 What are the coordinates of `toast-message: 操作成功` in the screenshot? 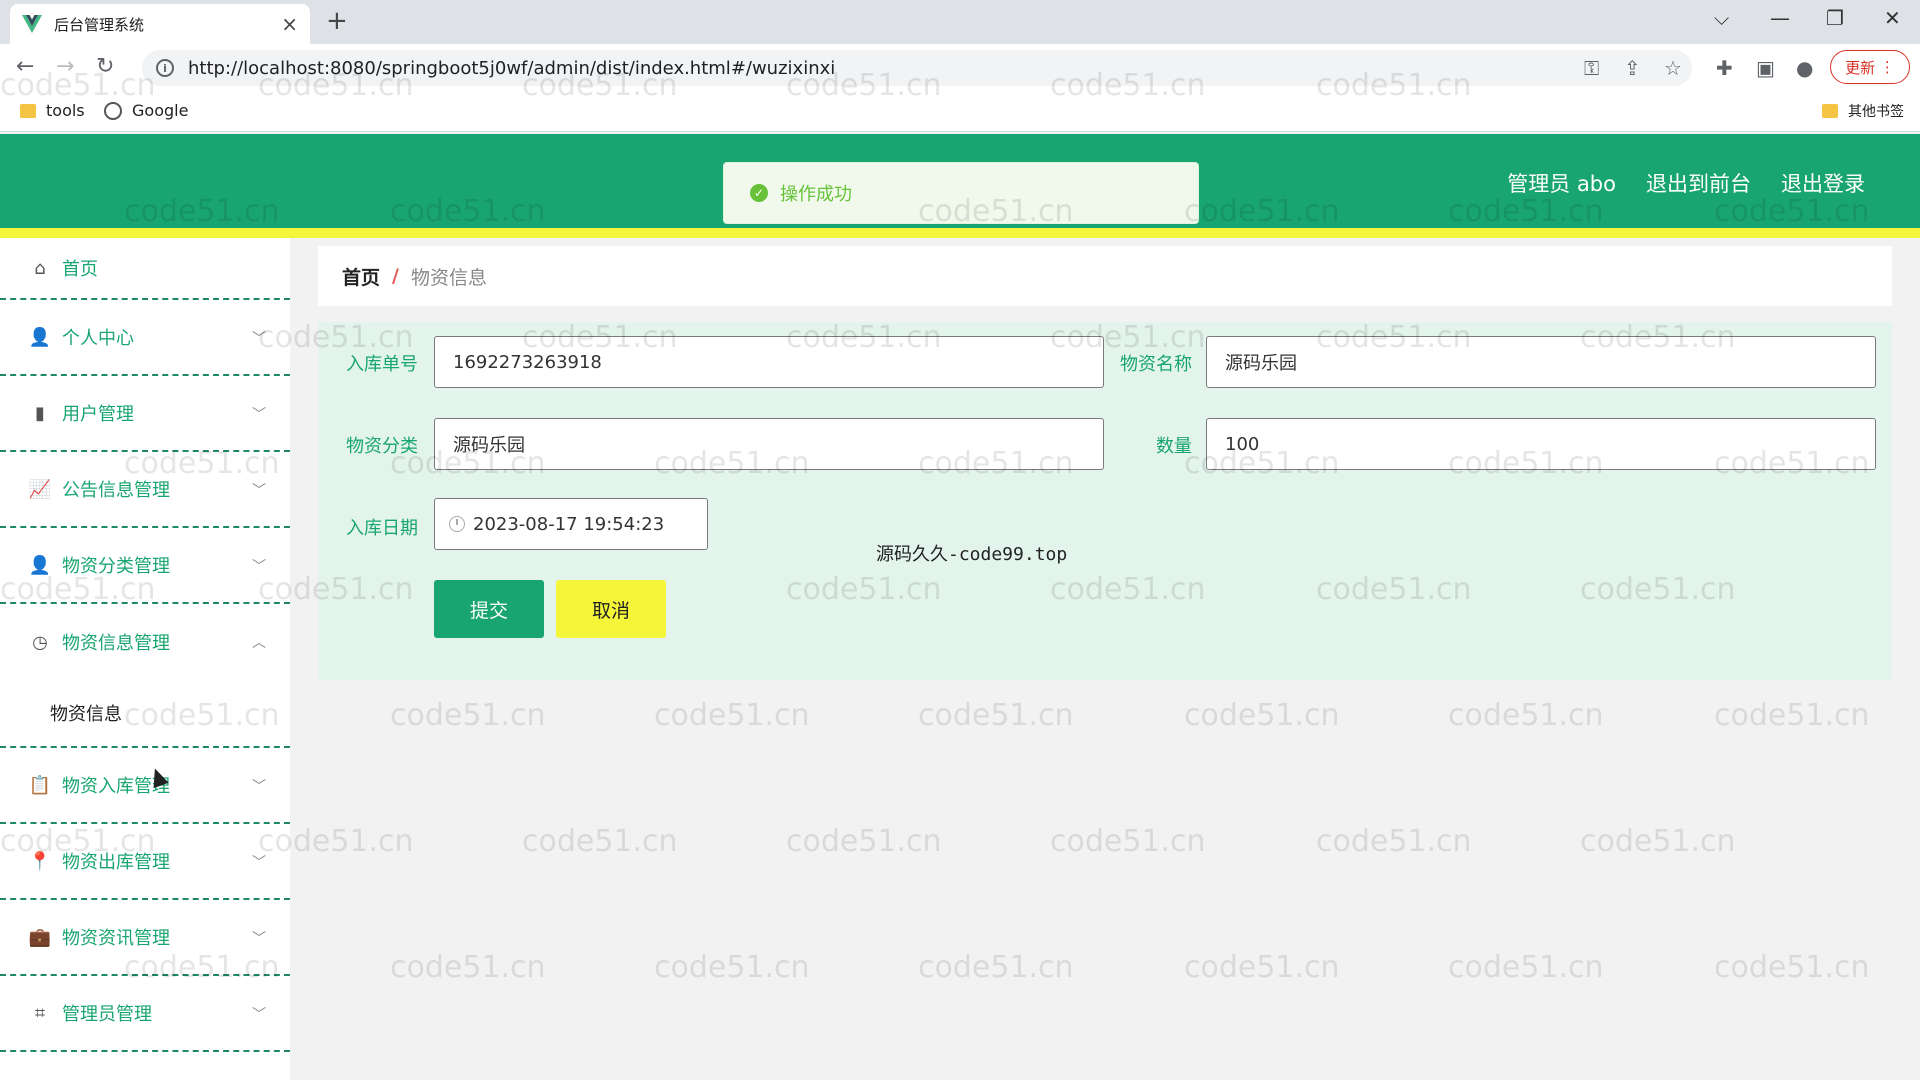 It's located at (816, 194).